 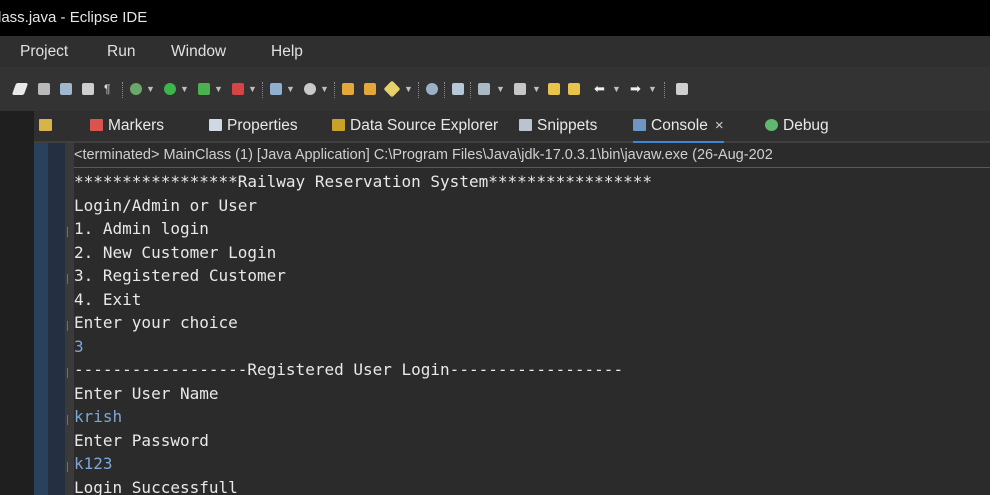 I want to click on run-dropdown-icon: ▼, so click(x=184, y=89).